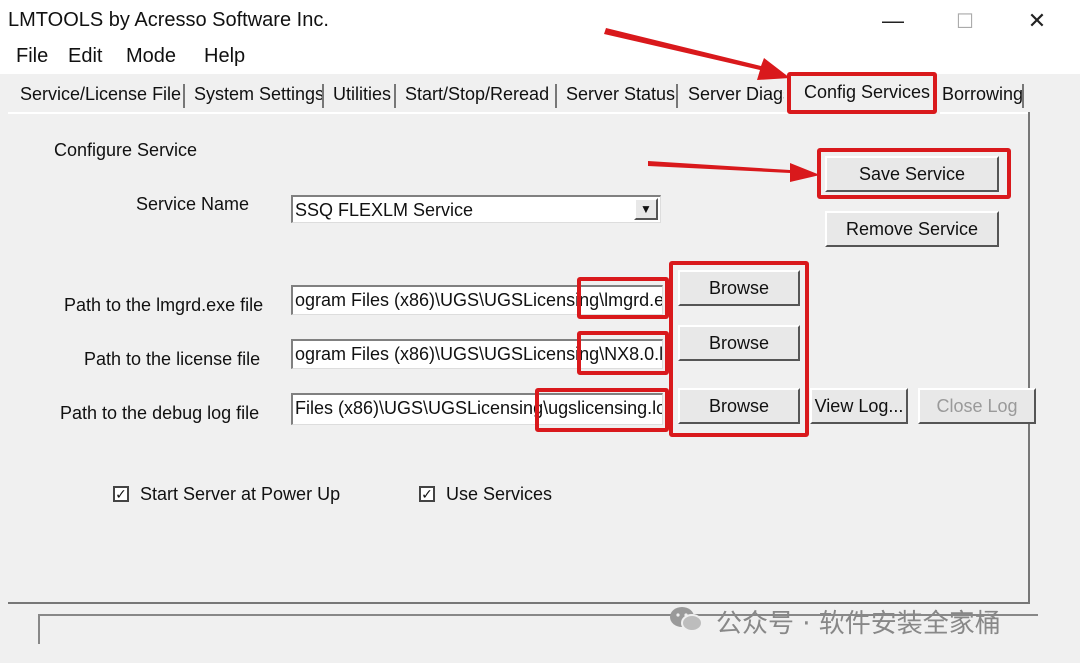 The image size is (1080, 663). What do you see at coordinates (712, 105) in the screenshot?
I see `annotation-arrows` at bounding box center [712, 105].